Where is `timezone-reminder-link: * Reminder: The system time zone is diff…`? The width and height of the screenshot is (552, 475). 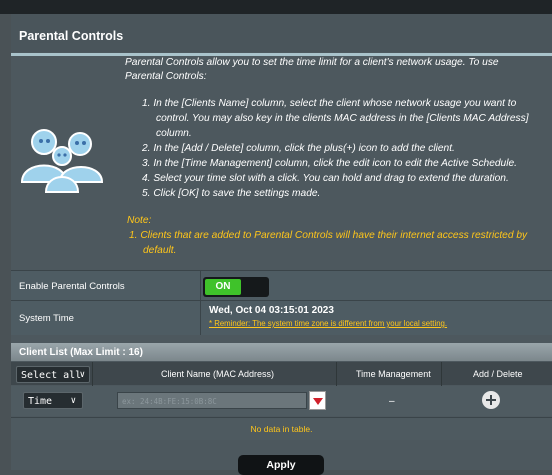 timezone-reminder-link: * Reminder: The system time zone is diff… is located at coordinates (328, 323).